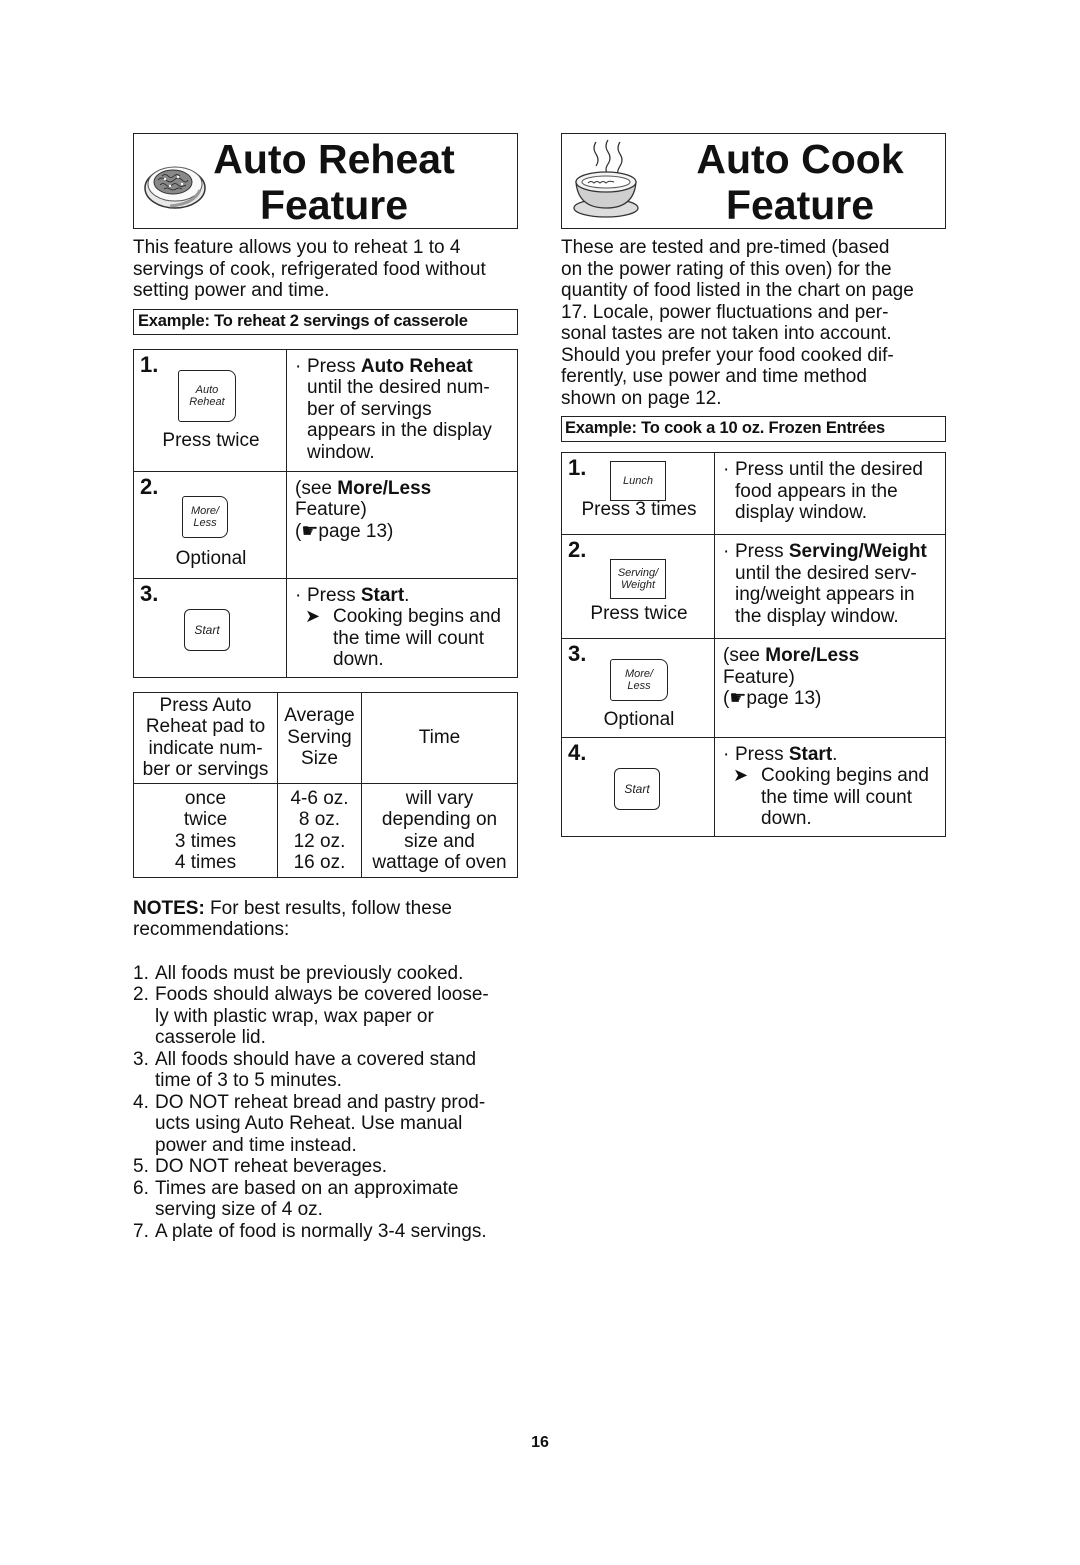  Describe the element at coordinates (334, 205) in the screenshot. I see `title-line-2: Feature` at that location.